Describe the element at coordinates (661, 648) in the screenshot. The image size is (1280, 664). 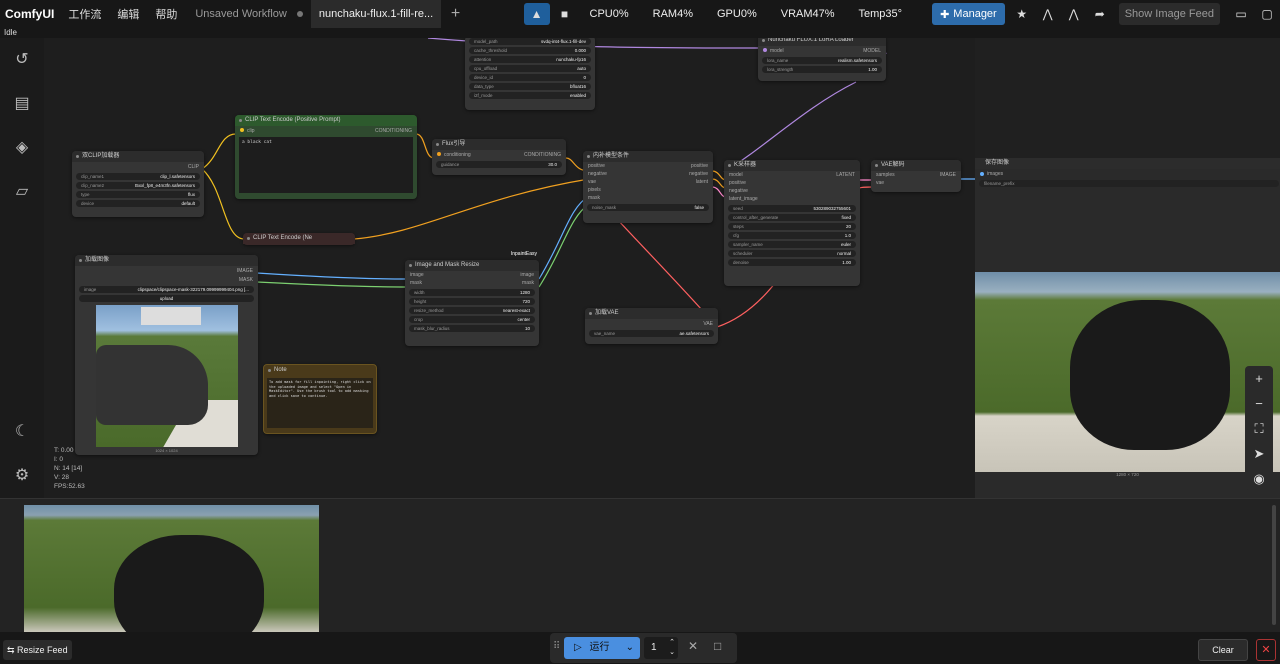
I see `batch-count-input: 1 ⌃ ⌄` at that location.